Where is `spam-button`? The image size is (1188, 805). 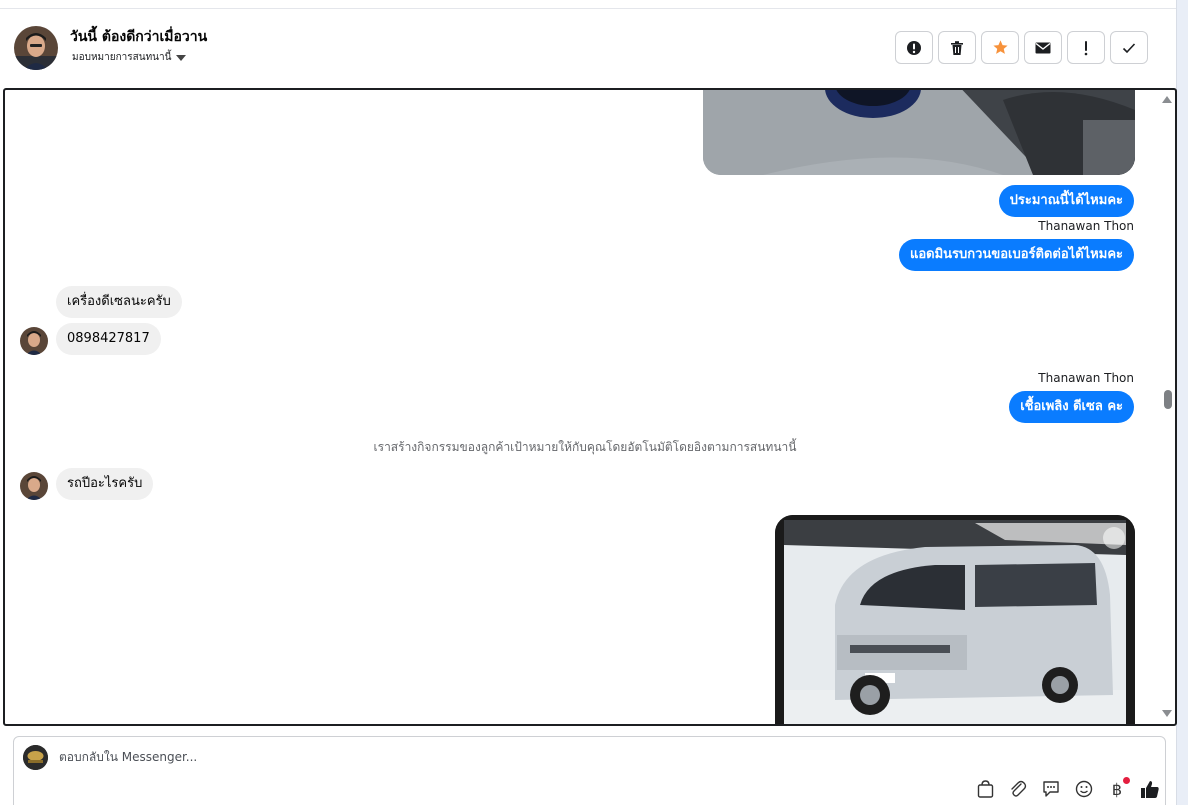 spam-button is located at coordinates (1086, 47).